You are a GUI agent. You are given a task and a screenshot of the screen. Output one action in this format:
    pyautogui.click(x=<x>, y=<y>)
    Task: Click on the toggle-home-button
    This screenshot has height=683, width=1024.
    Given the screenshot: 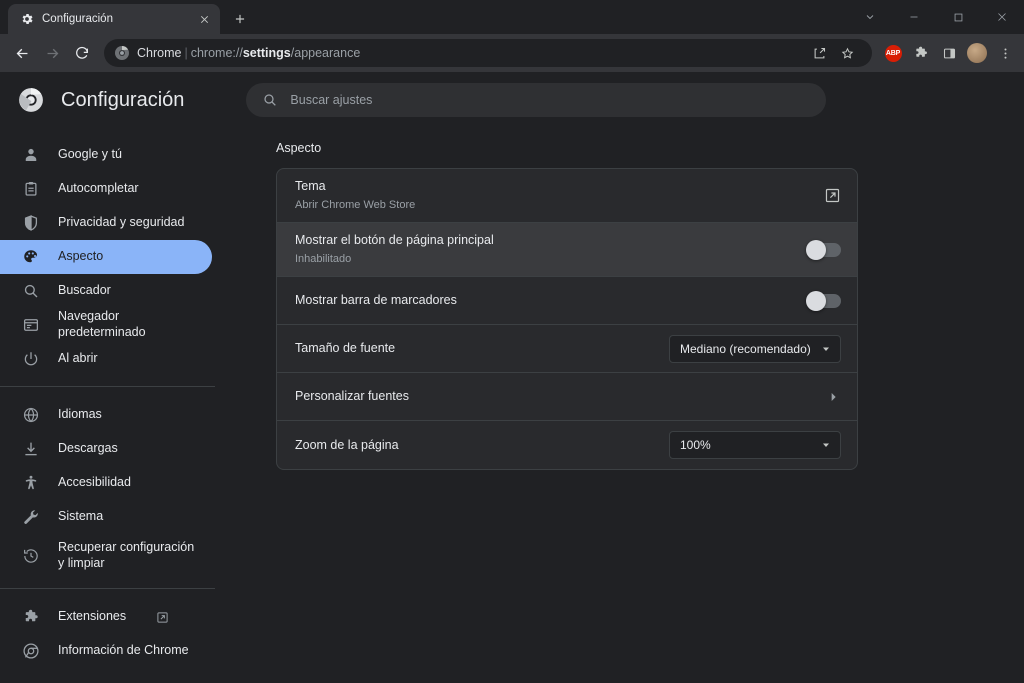 What is the action you would take?
    pyautogui.click(x=823, y=249)
    